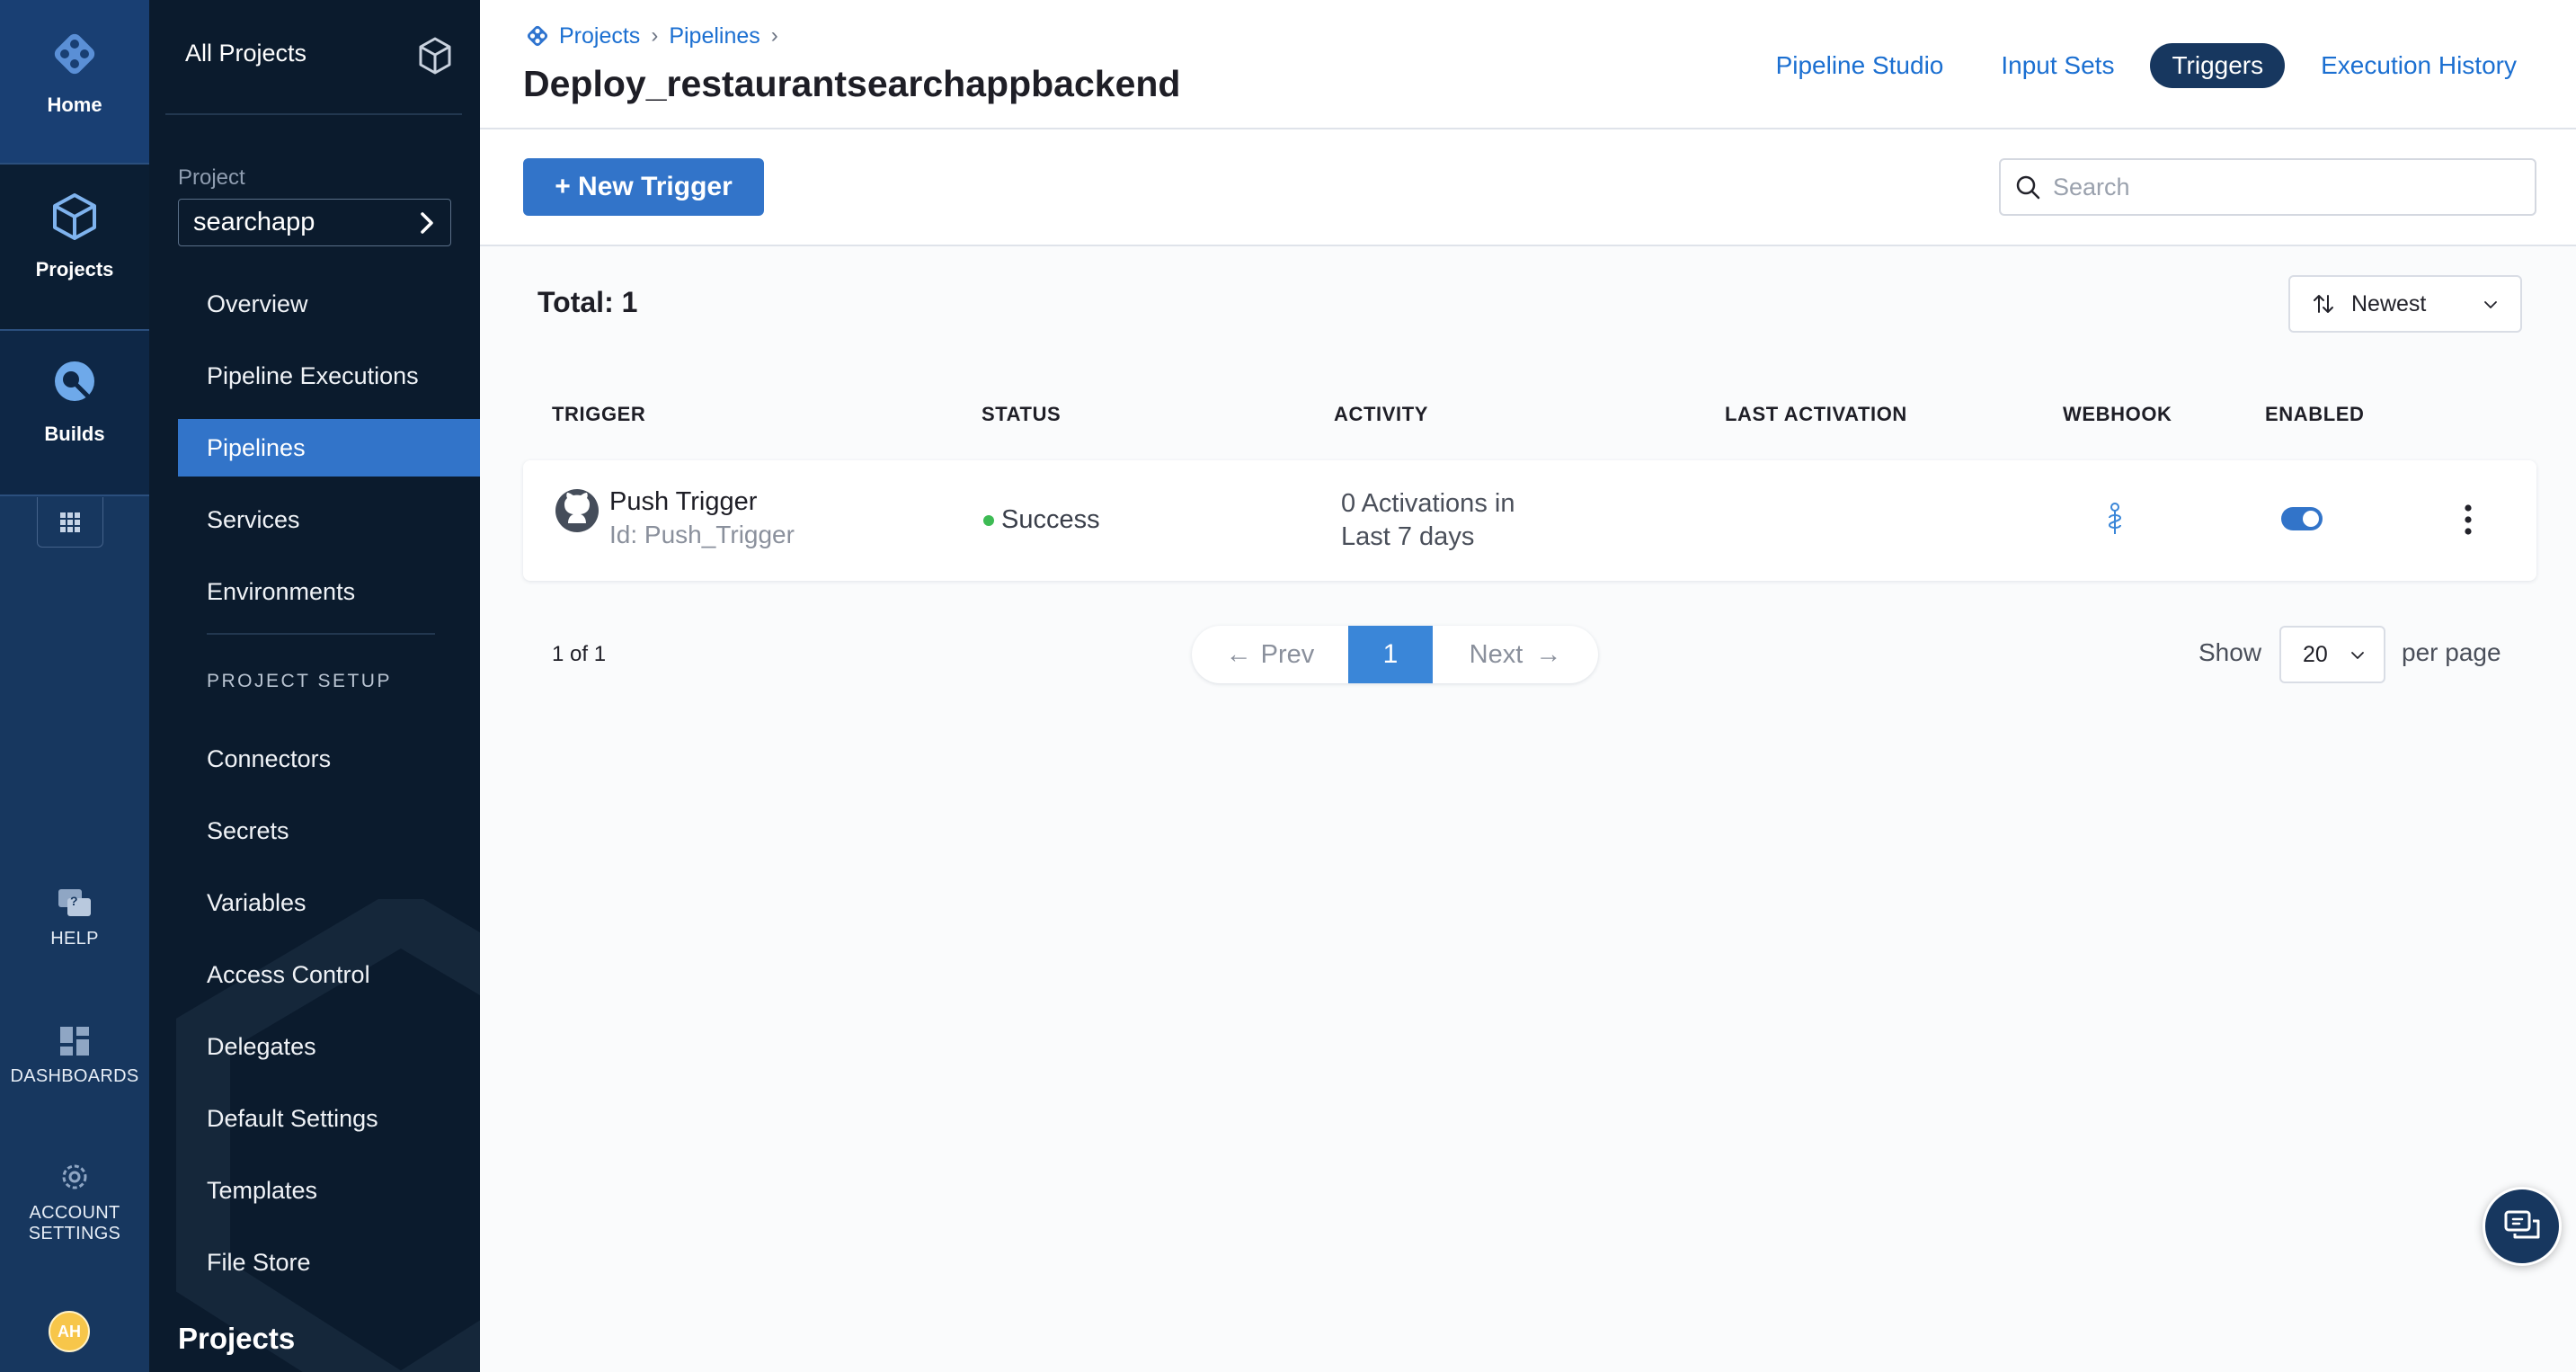 The width and height of the screenshot is (2576, 1372). Describe the element at coordinates (74, 412) in the screenshot. I see `rail-builds: Builds` at that location.